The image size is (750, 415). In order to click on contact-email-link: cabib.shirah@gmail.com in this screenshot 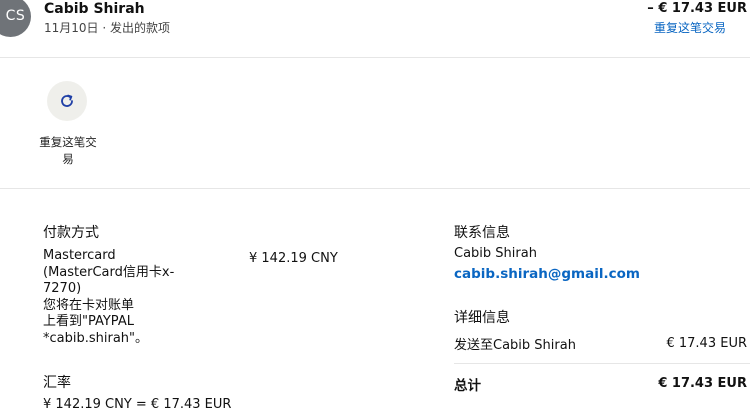, I will do `click(547, 274)`.